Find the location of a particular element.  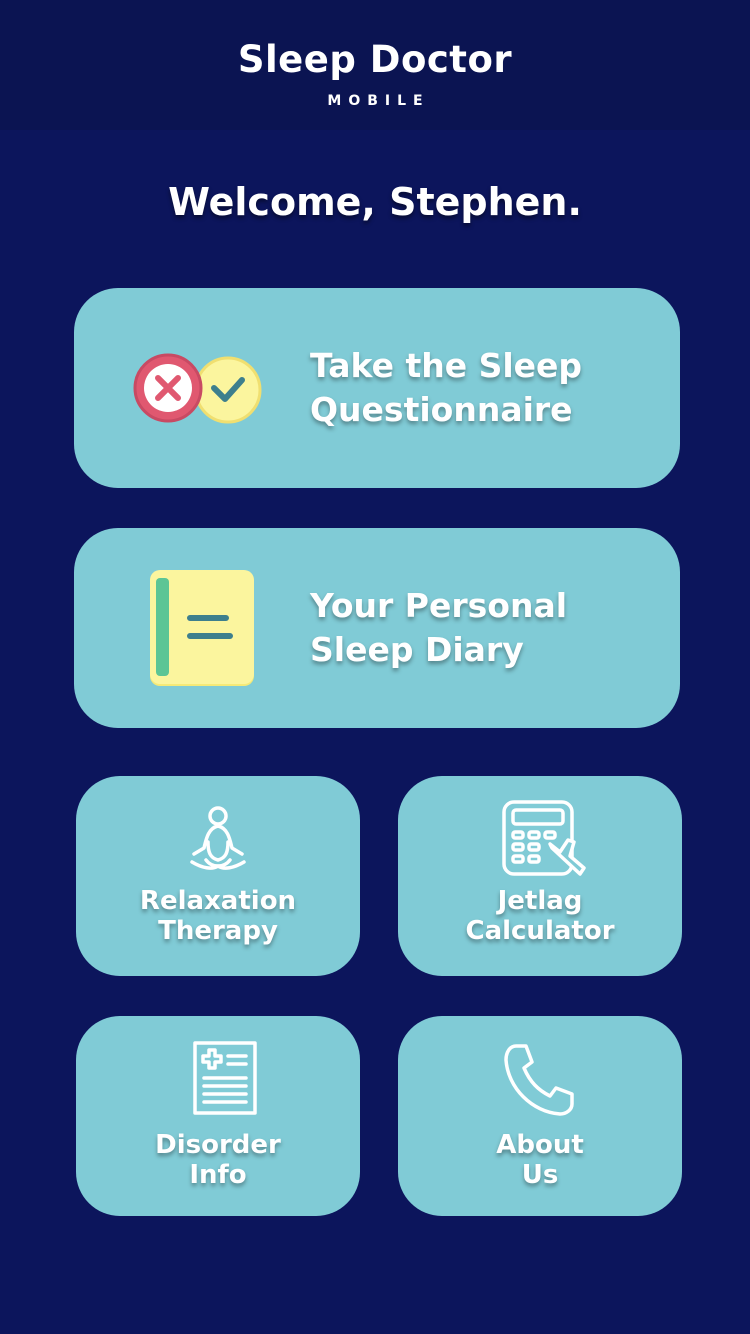

jetlag-calculator-card: Jetlag Calculator is located at coordinates (540, 876).